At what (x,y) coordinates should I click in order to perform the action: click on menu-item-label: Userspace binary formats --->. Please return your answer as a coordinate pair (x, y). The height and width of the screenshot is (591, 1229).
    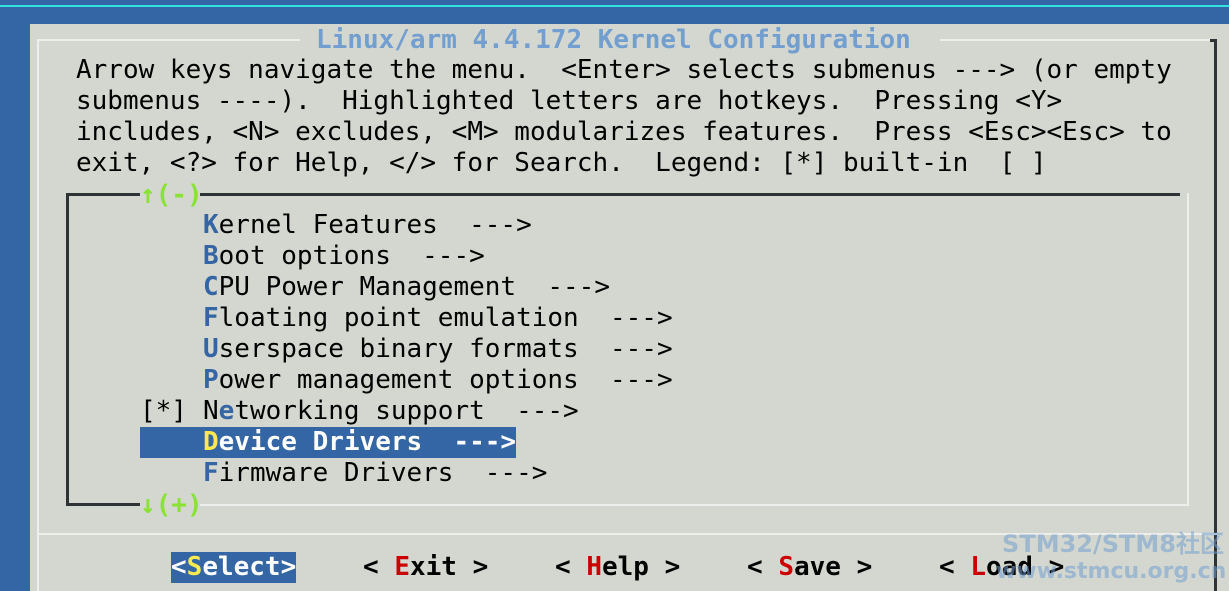
    Looking at the image, I should click on (438, 349).